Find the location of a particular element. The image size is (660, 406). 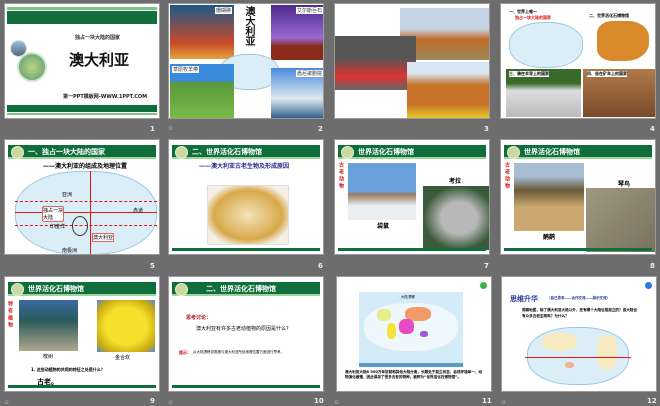

map-label: 印度洋 is located at coordinates (58, 227).